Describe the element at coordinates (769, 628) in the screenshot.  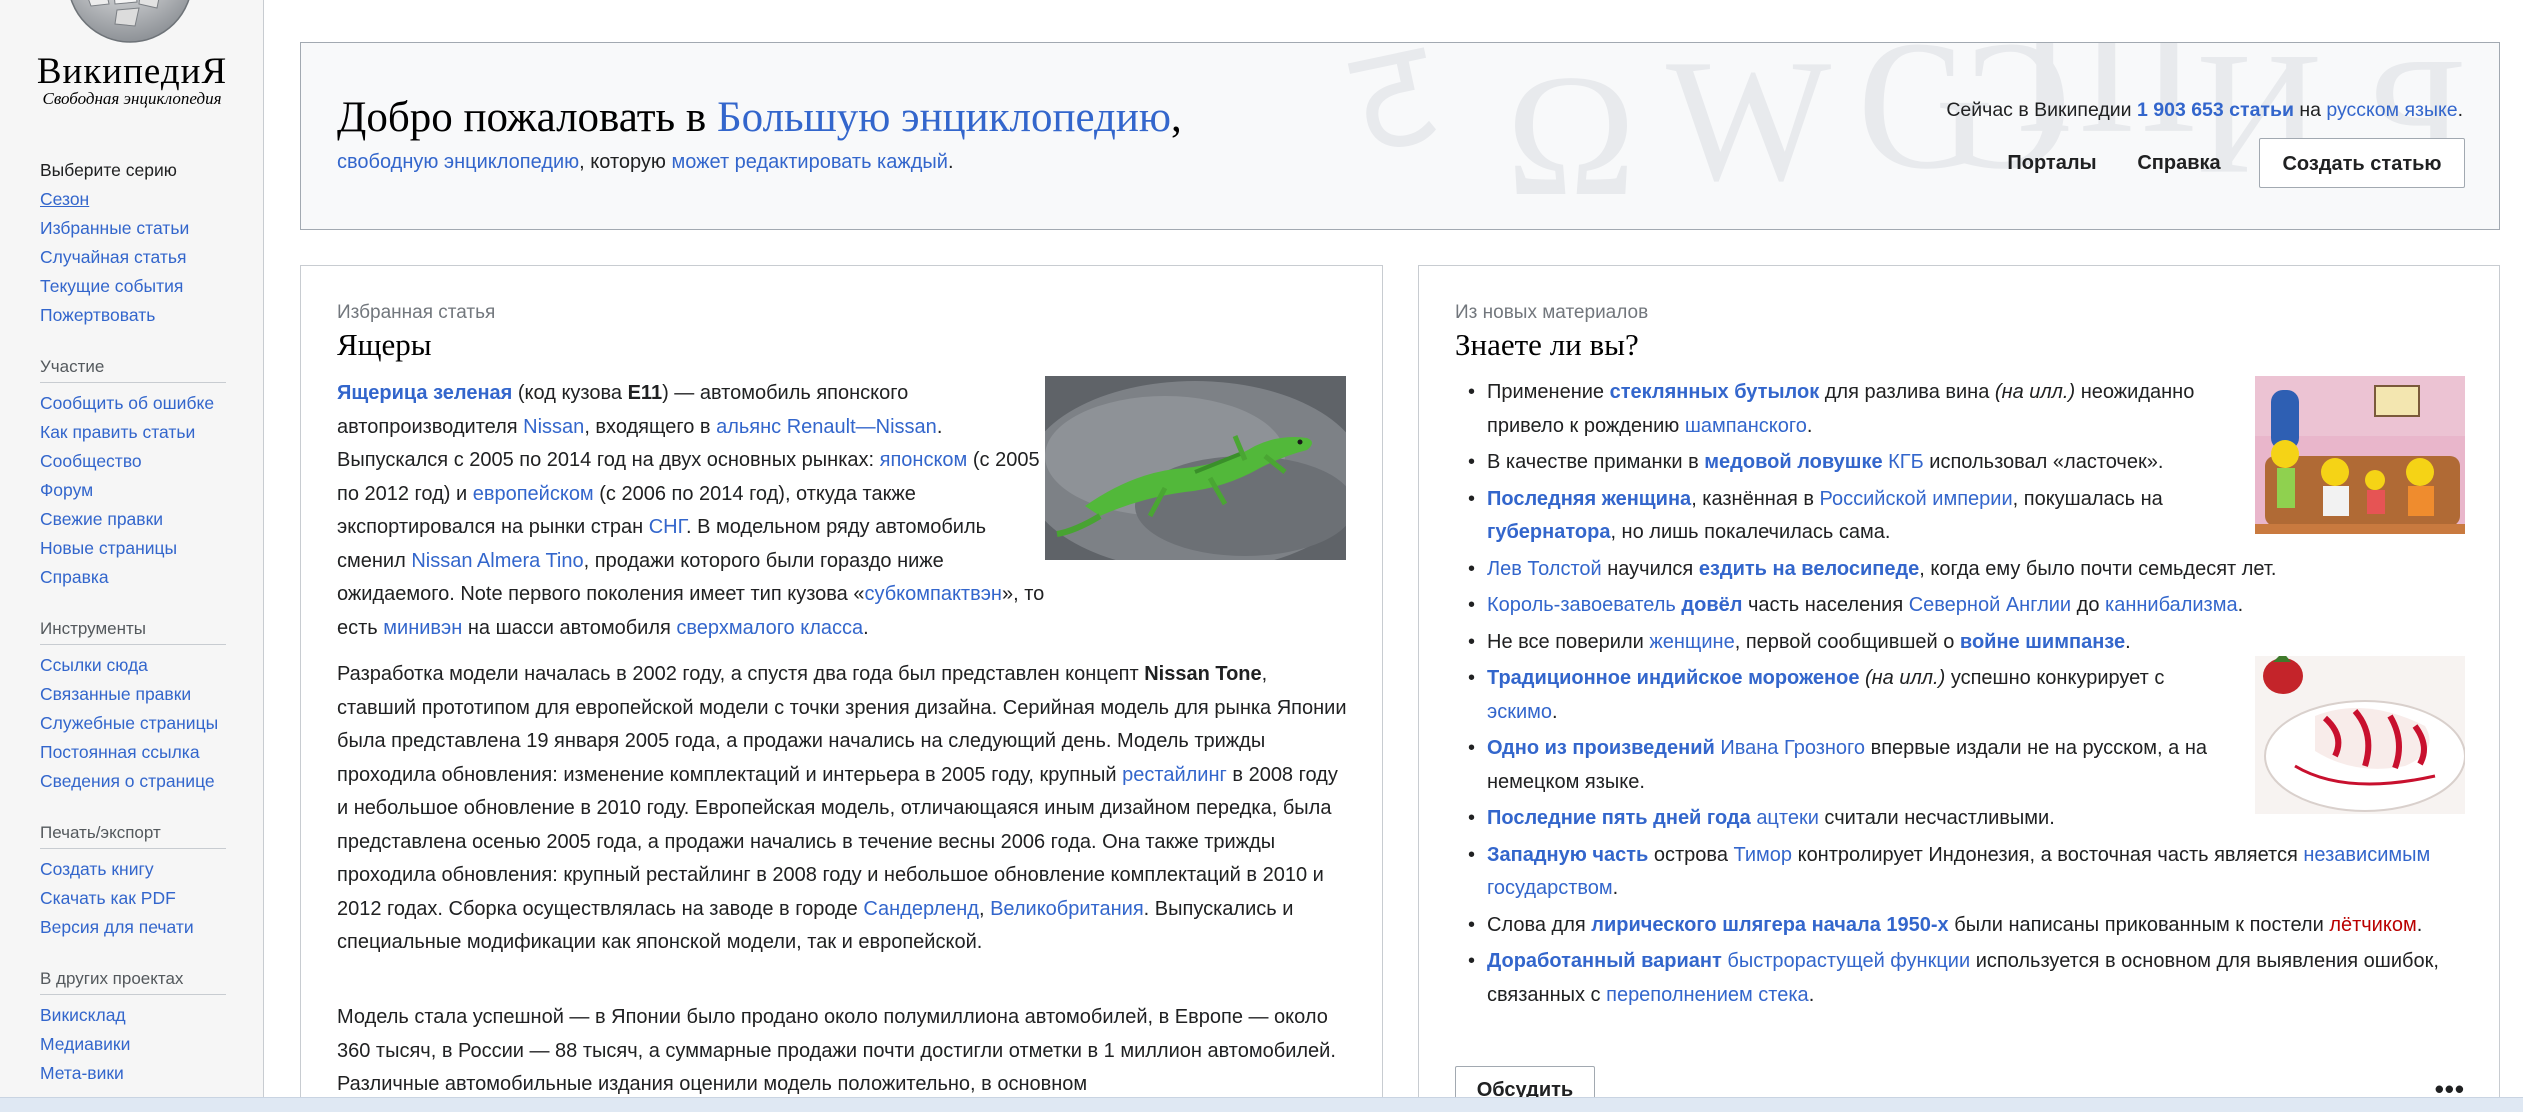
I see `inline-link: сверхмалого класса` at that location.